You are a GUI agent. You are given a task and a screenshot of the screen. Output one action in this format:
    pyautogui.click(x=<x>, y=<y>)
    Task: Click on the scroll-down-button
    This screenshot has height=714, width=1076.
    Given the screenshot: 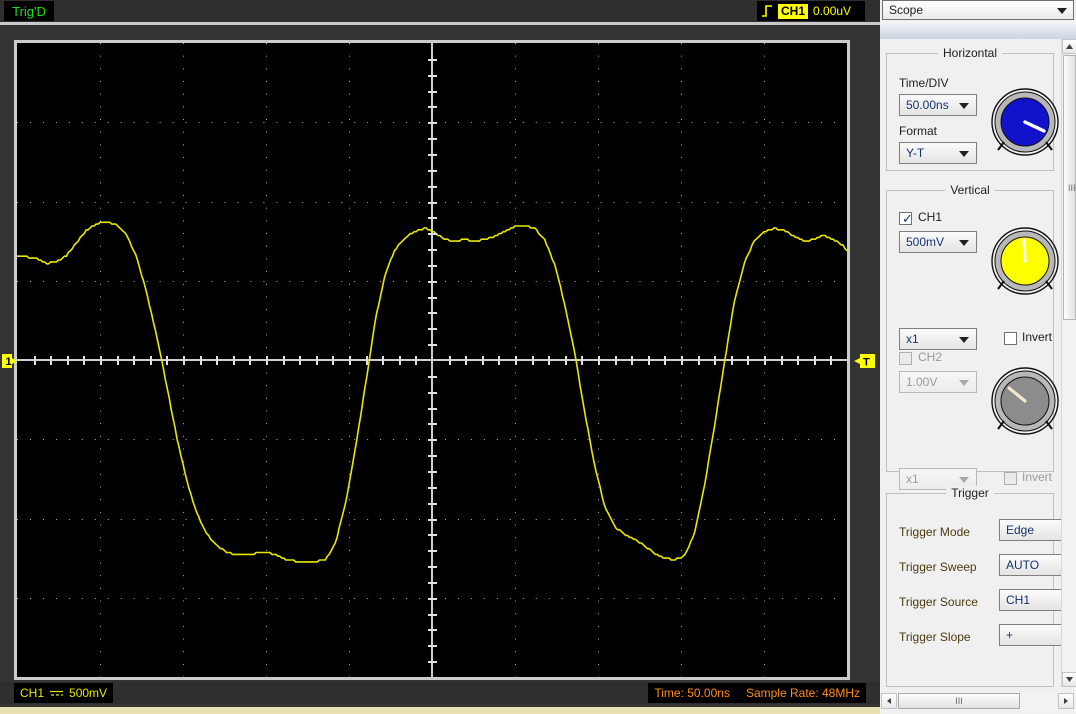 What is the action you would take?
    pyautogui.click(x=1069, y=679)
    